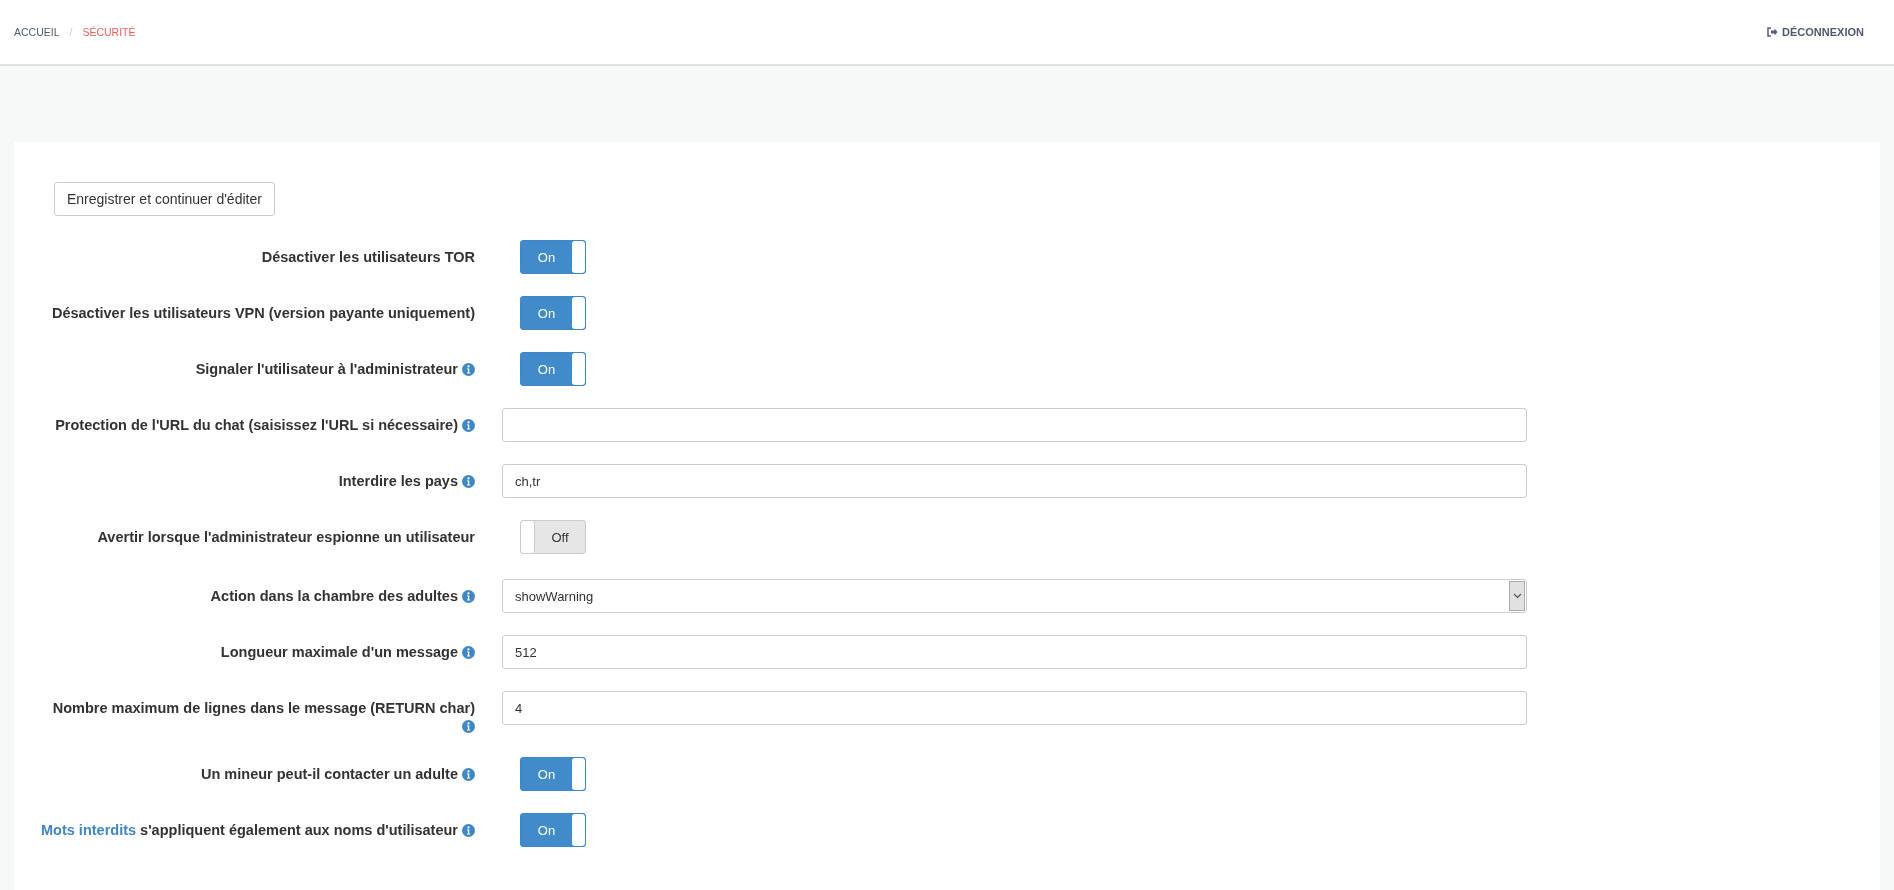 The height and width of the screenshot is (890, 1894). I want to click on field-label: Signaler l'utilisateur à l'administrateur, so click(335, 369).